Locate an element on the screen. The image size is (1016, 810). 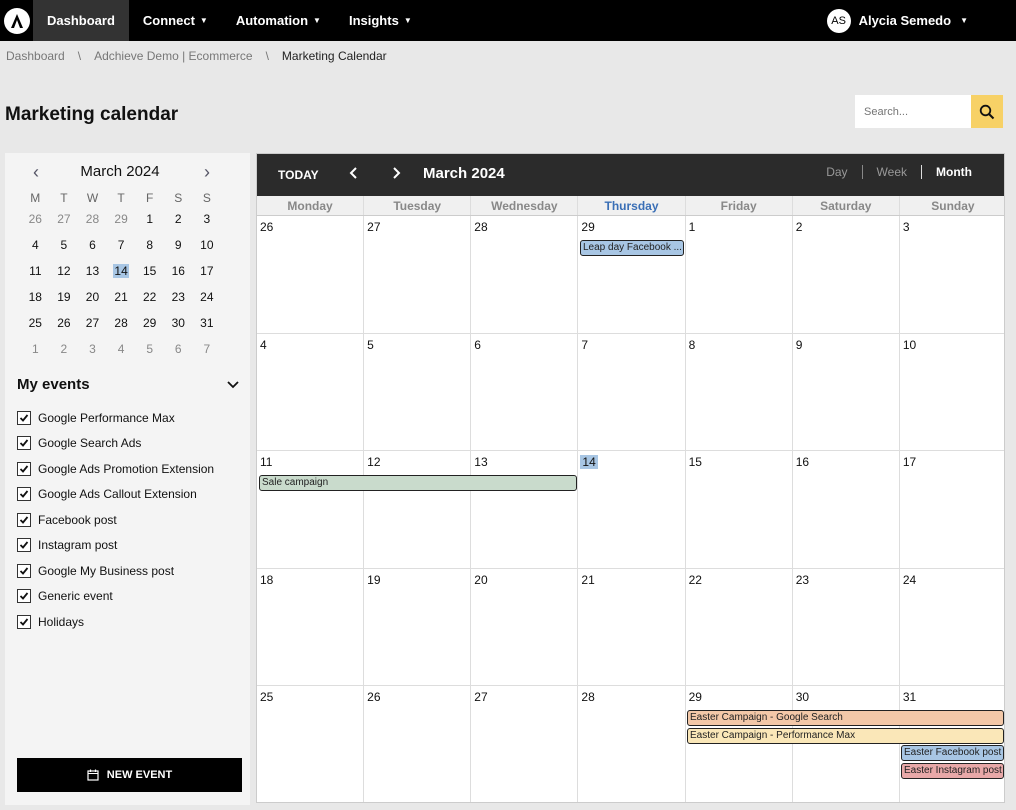
day-cell: 5 is located at coordinates (416, 392).